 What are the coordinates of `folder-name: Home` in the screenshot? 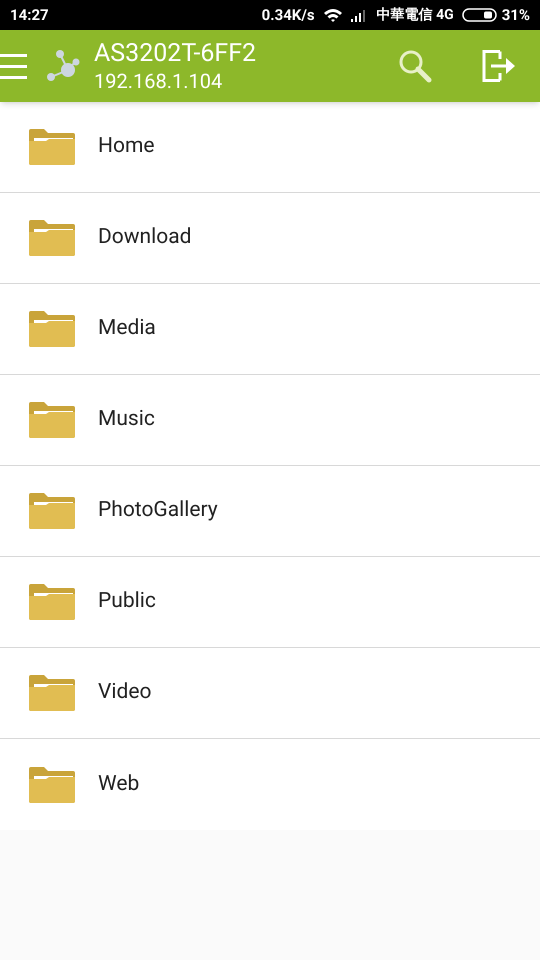 It's located at (126, 146).